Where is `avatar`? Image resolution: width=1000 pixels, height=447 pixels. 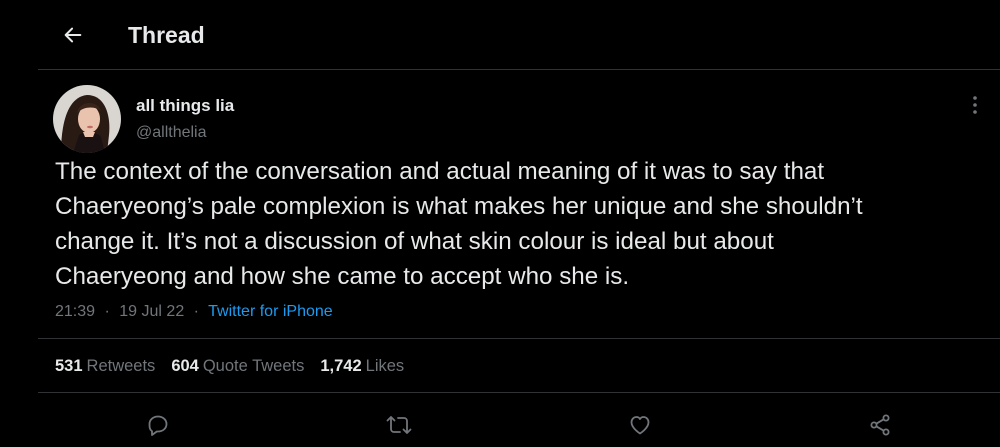
avatar is located at coordinates (87, 119).